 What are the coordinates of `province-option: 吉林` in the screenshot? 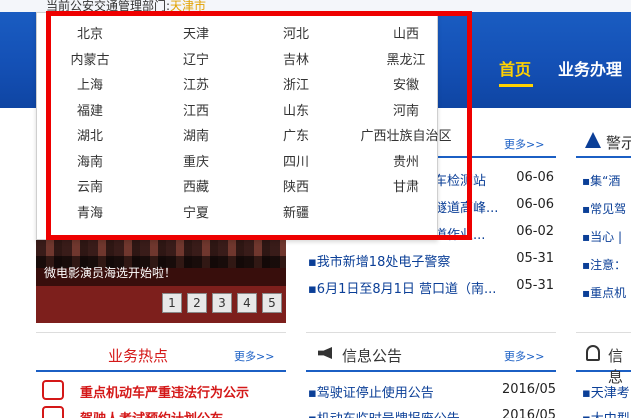 It's located at (296, 61).